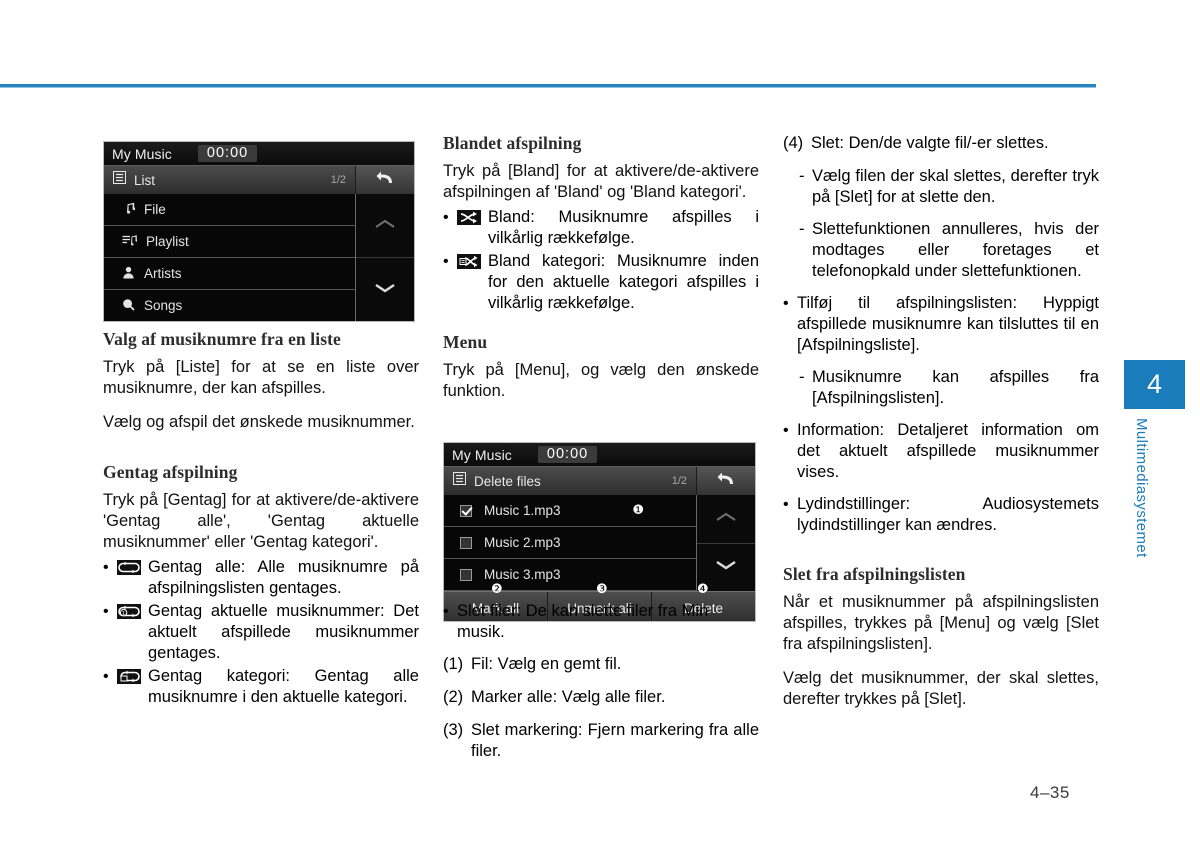 The width and height of the screenshot is (1200, 859). What do you see at coordinates (1154, 384) in the screenshot?
I see `chapter-tab-number: 4` at bounding box center [1154, 384].